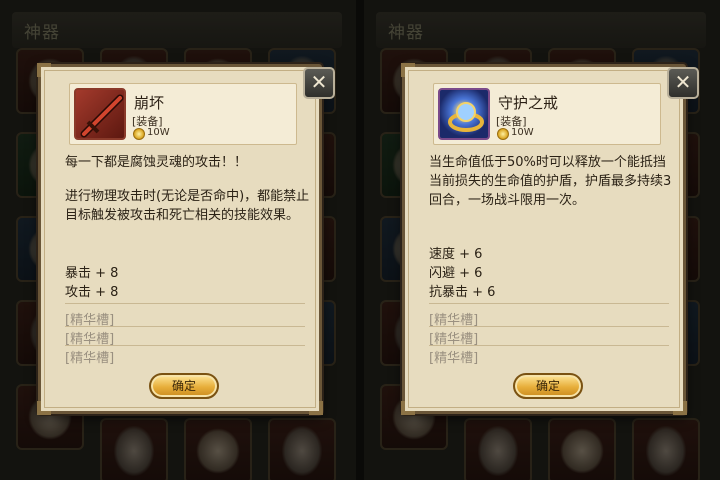 This screenshot has height=480, width=720. I want to click on item-name: 崩坏, so click(149, 103).